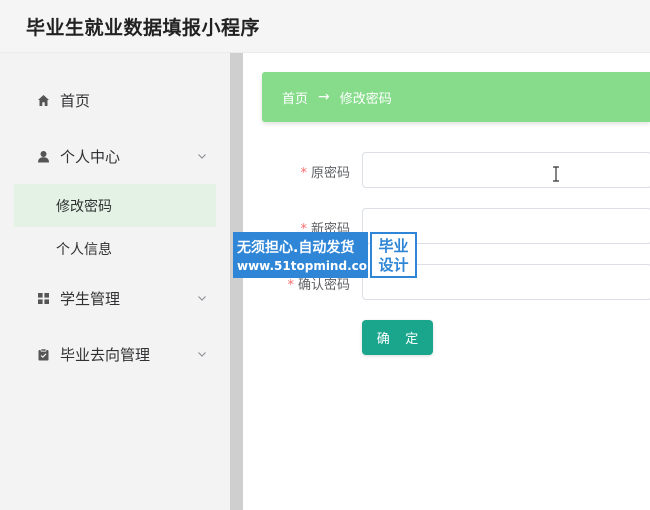  What do you see at coordinates (393, 265) in the screenshot?
I see `watermark-badge-line2: 设计` at bounding box center [393, 265].